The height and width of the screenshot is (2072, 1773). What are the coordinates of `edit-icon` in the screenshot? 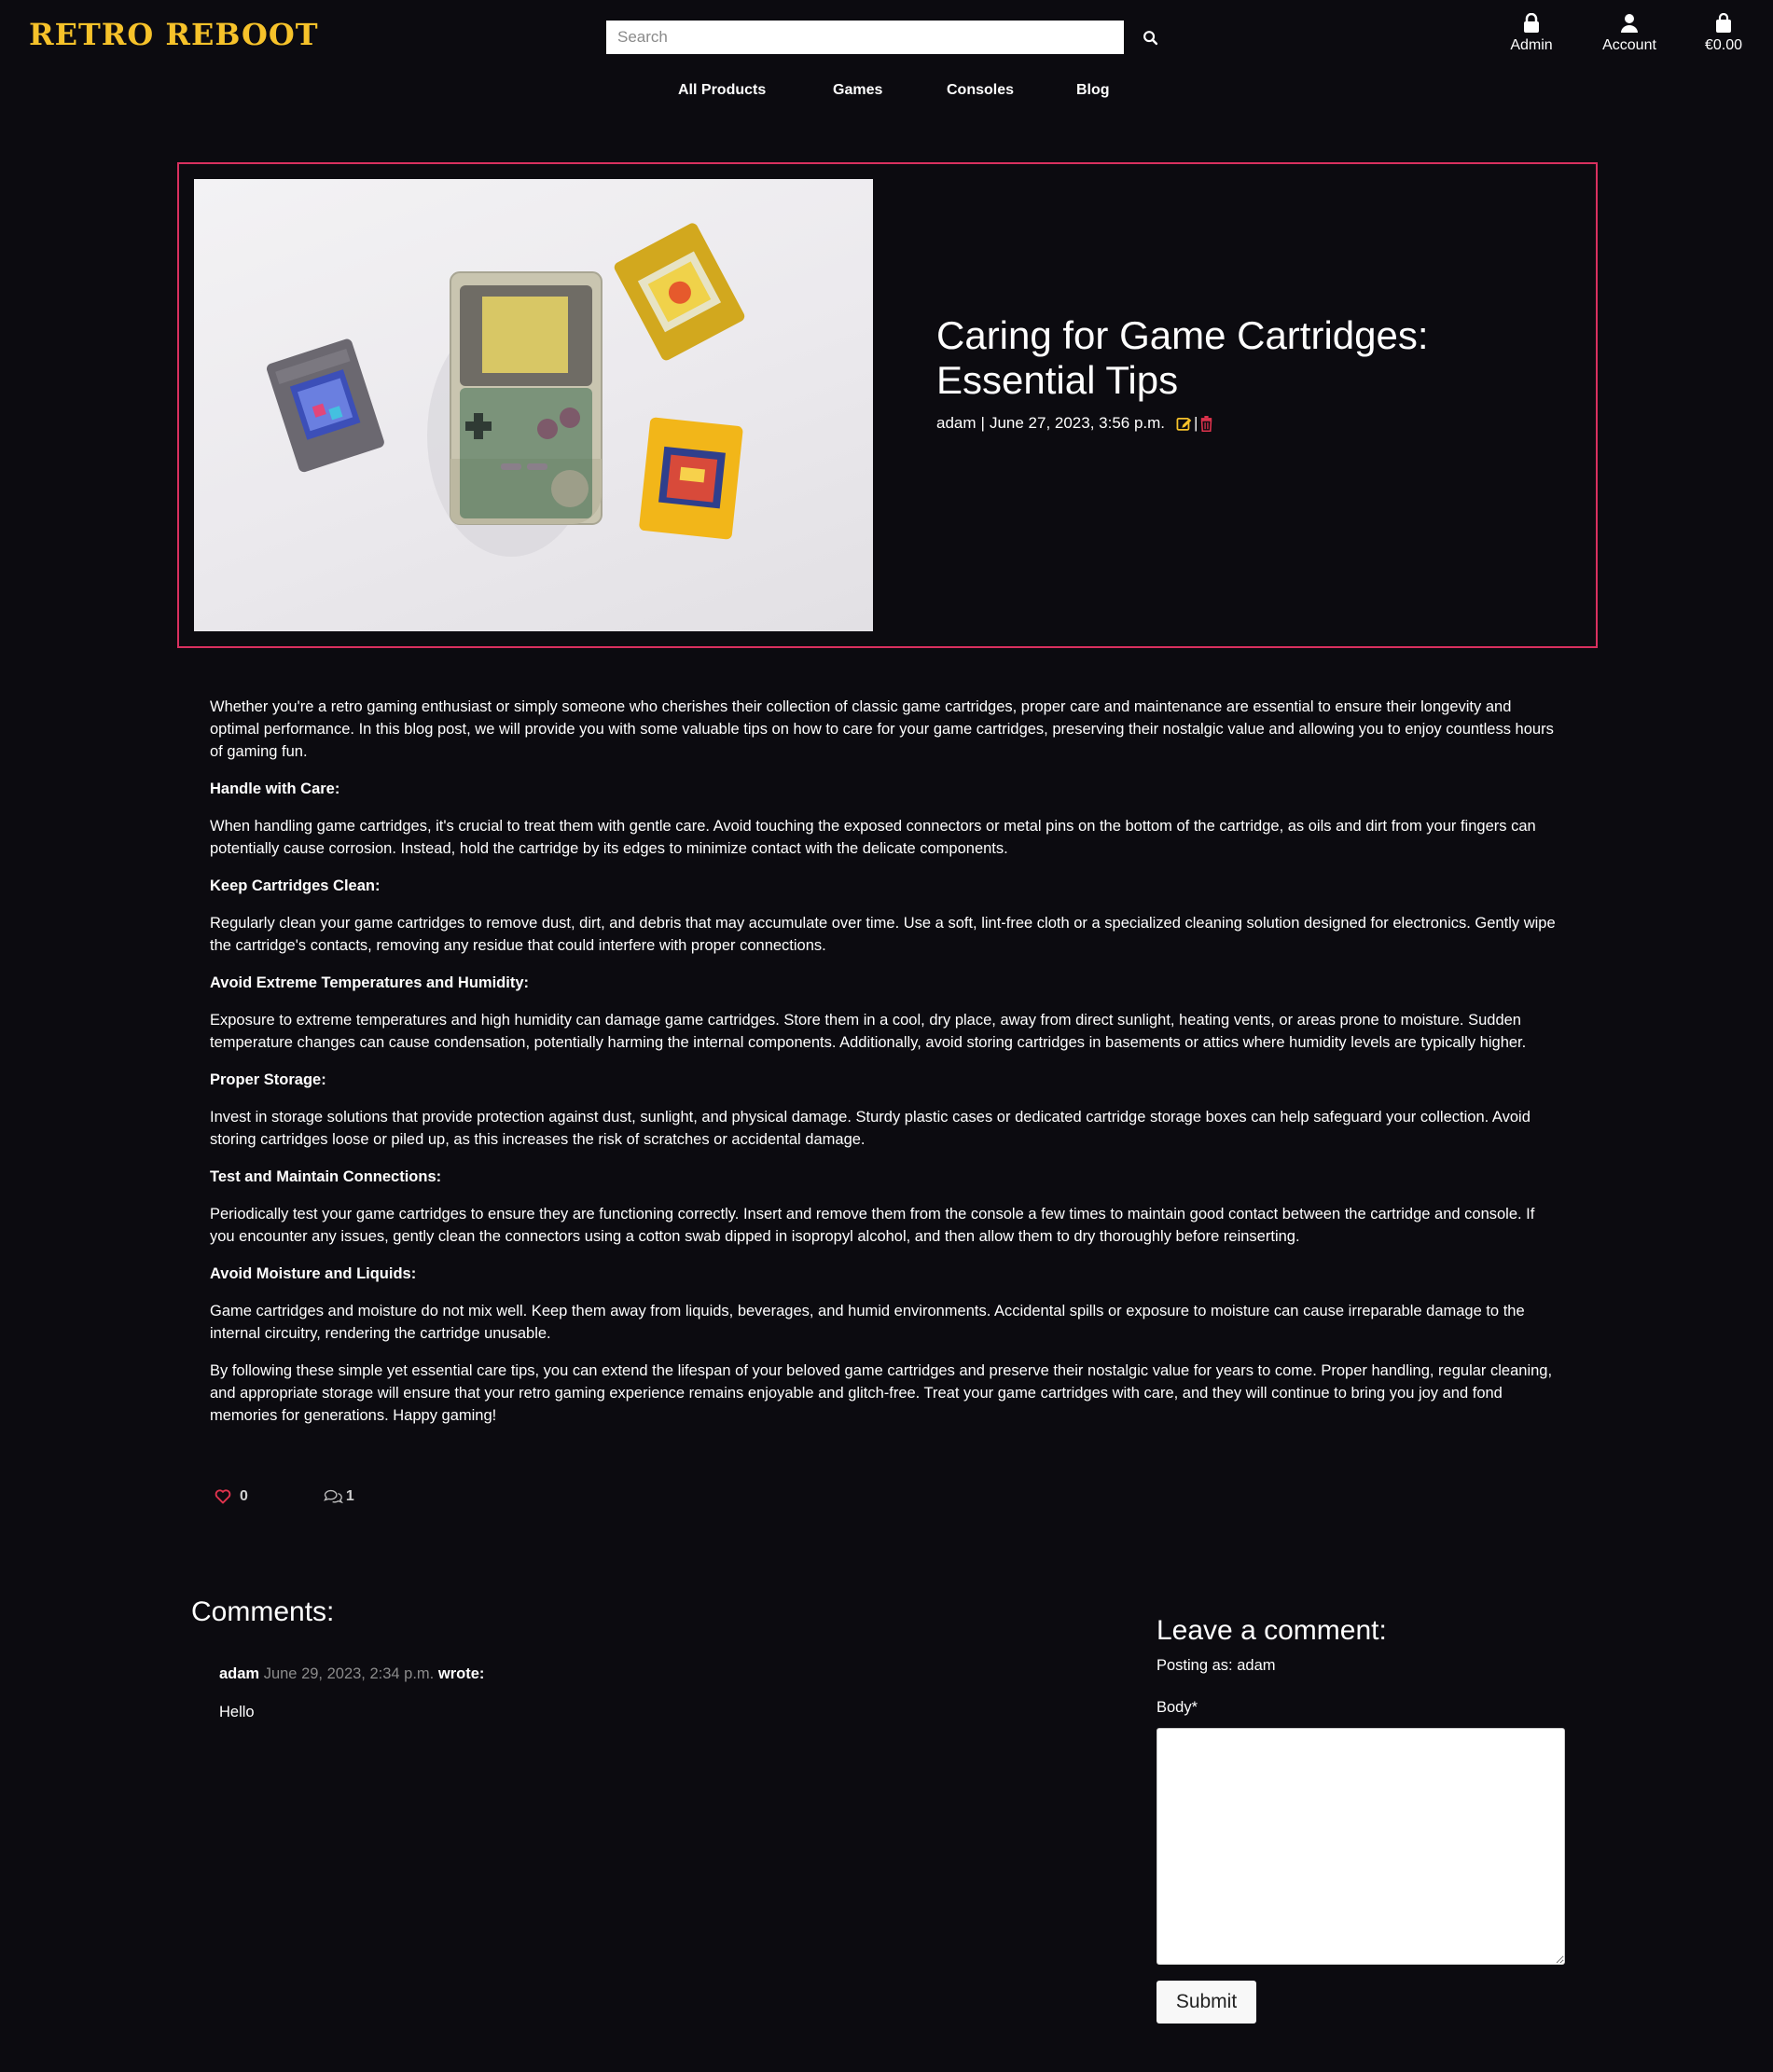 It's located at (1184, 424).